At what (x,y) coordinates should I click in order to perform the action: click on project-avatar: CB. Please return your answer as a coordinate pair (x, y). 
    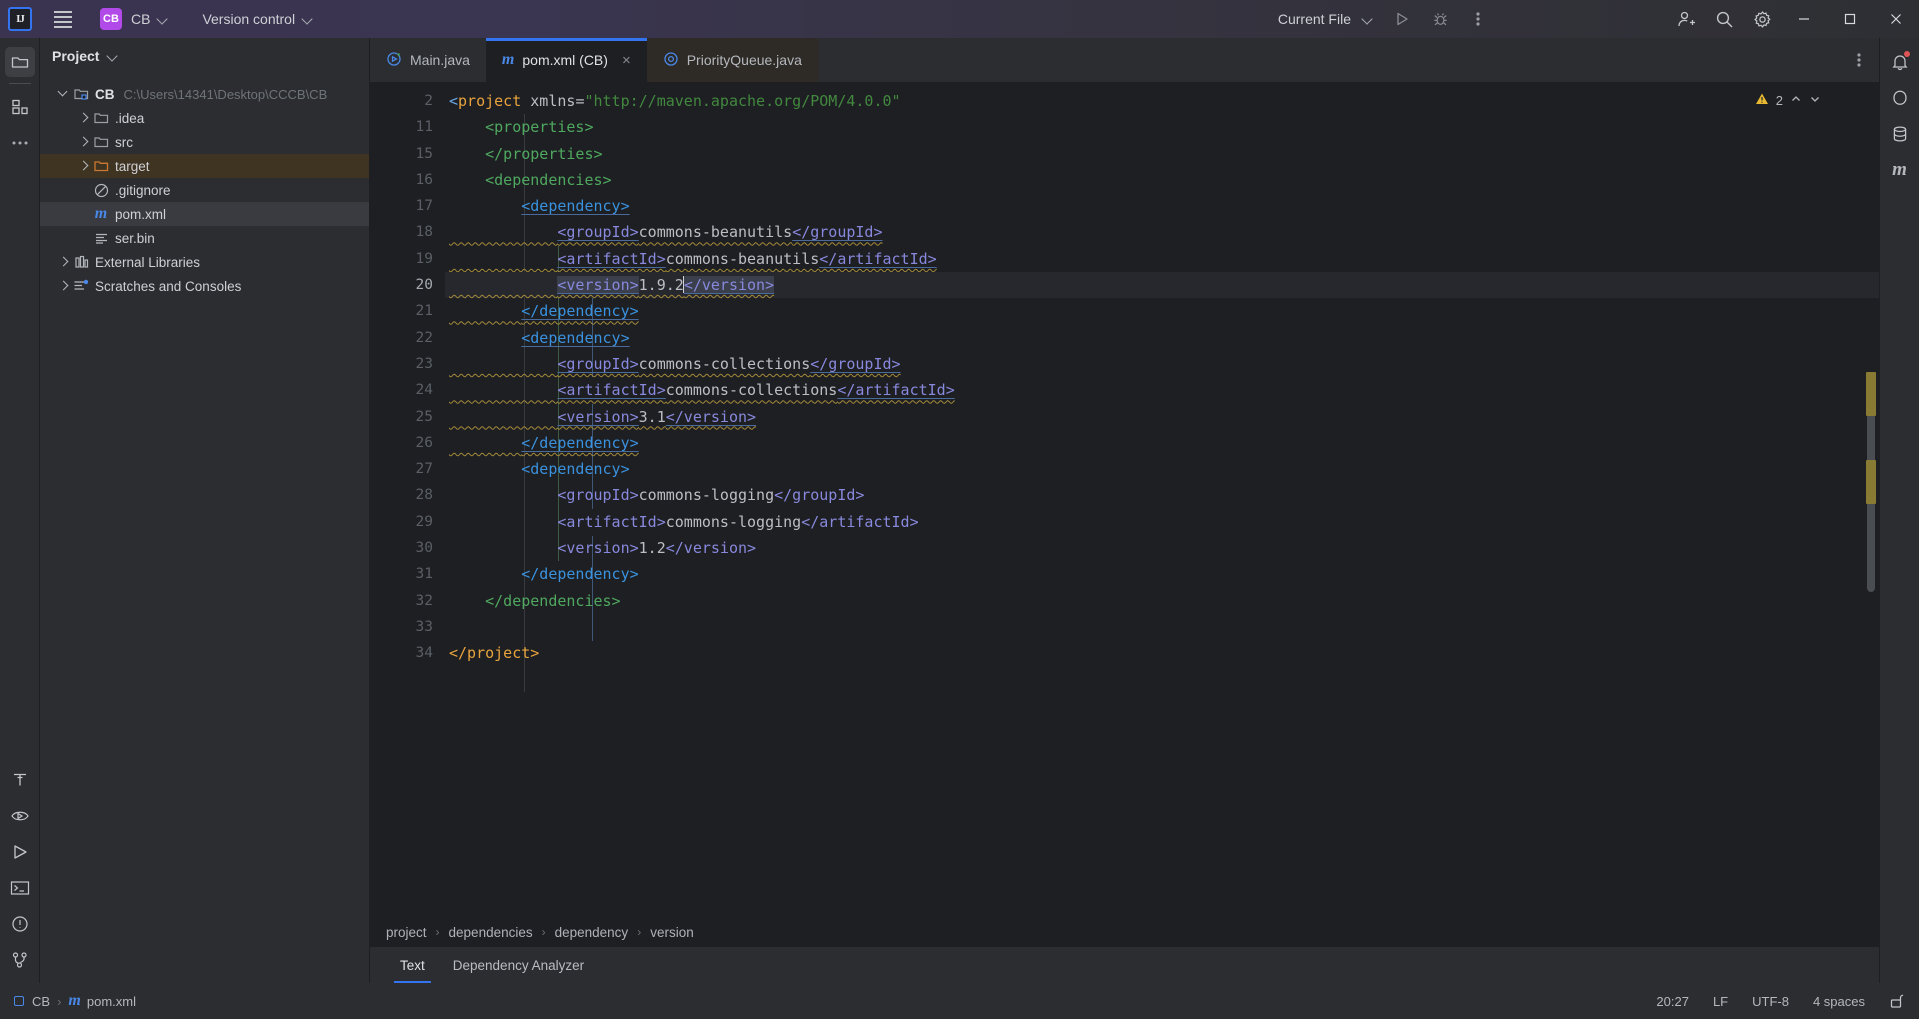
    Looking at the image, I should click on (111, 19).